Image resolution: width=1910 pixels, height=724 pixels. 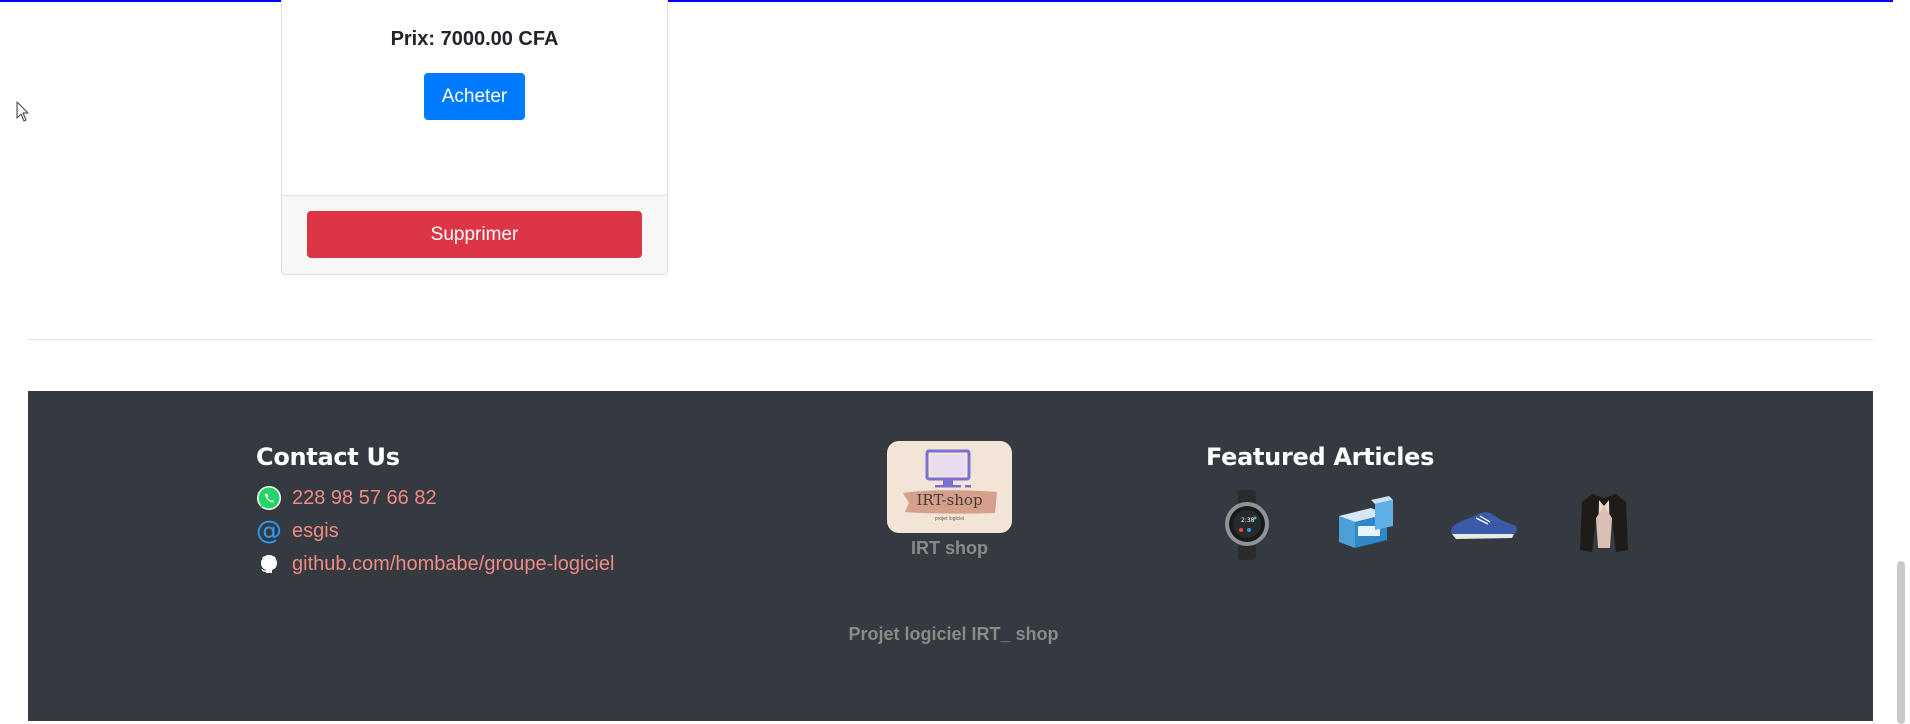 I want to click on article-black-jacket, so click(x=1604, y=524).